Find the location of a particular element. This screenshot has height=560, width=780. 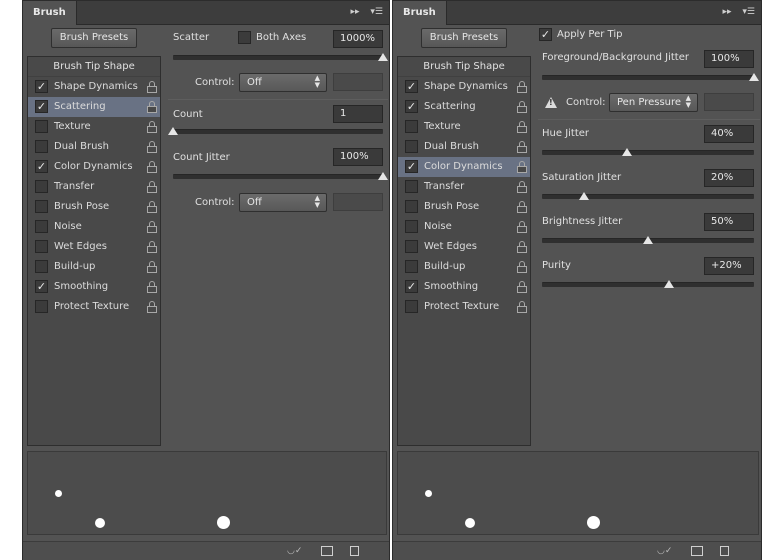

count-jitter-slider-track is located at coordinates (280, 176).